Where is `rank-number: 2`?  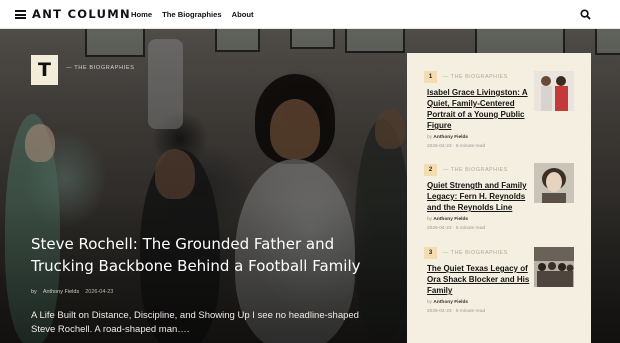
rank-number: 2 is located at coordinates (430, 170).